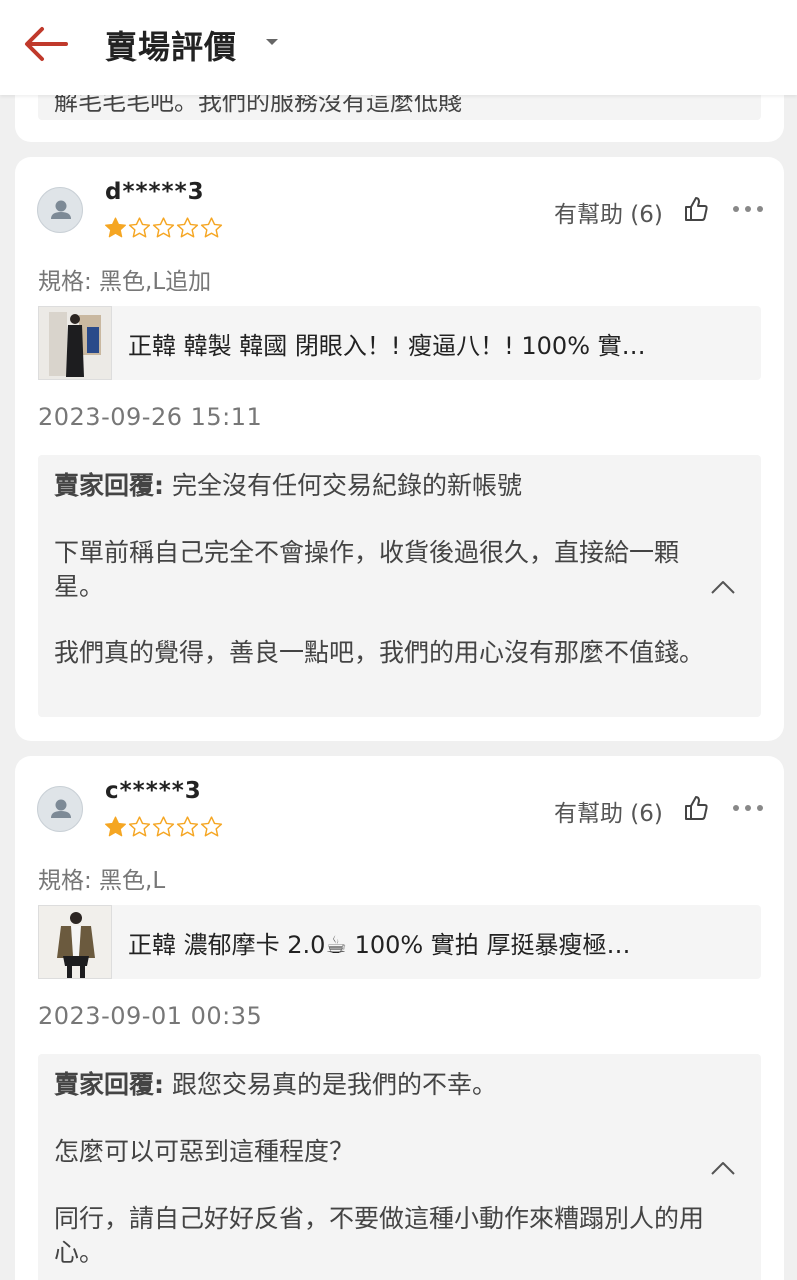 The height and width of the screenshot is (1280, 797). Describe the element at coordinates (150, 1016) in the screenshot. I see `review-date: 2023-09-01 00:35` at that location.